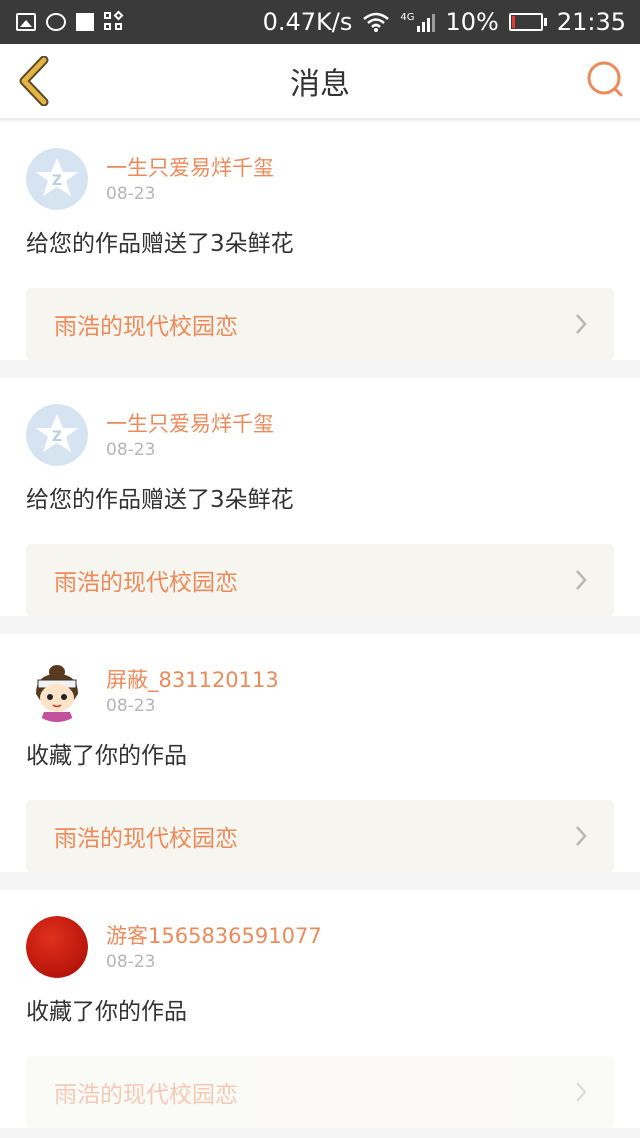 The height and width of the screenshot is (1138, 640). I want to click on chevron-left-icon, so click(34, 81).